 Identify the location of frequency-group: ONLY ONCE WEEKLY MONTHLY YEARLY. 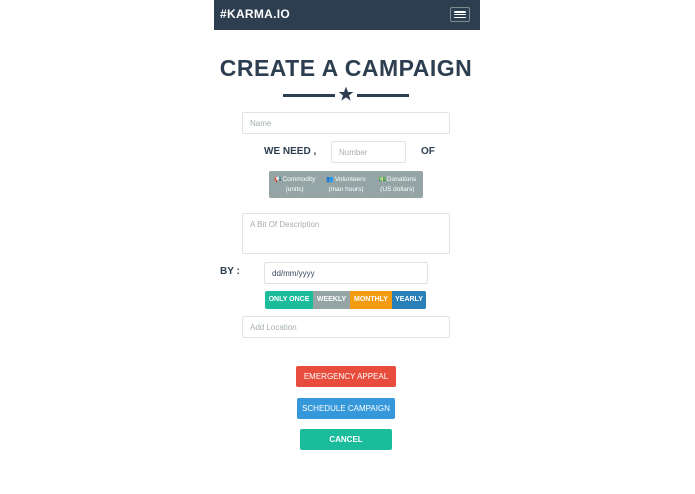
(345, 300).